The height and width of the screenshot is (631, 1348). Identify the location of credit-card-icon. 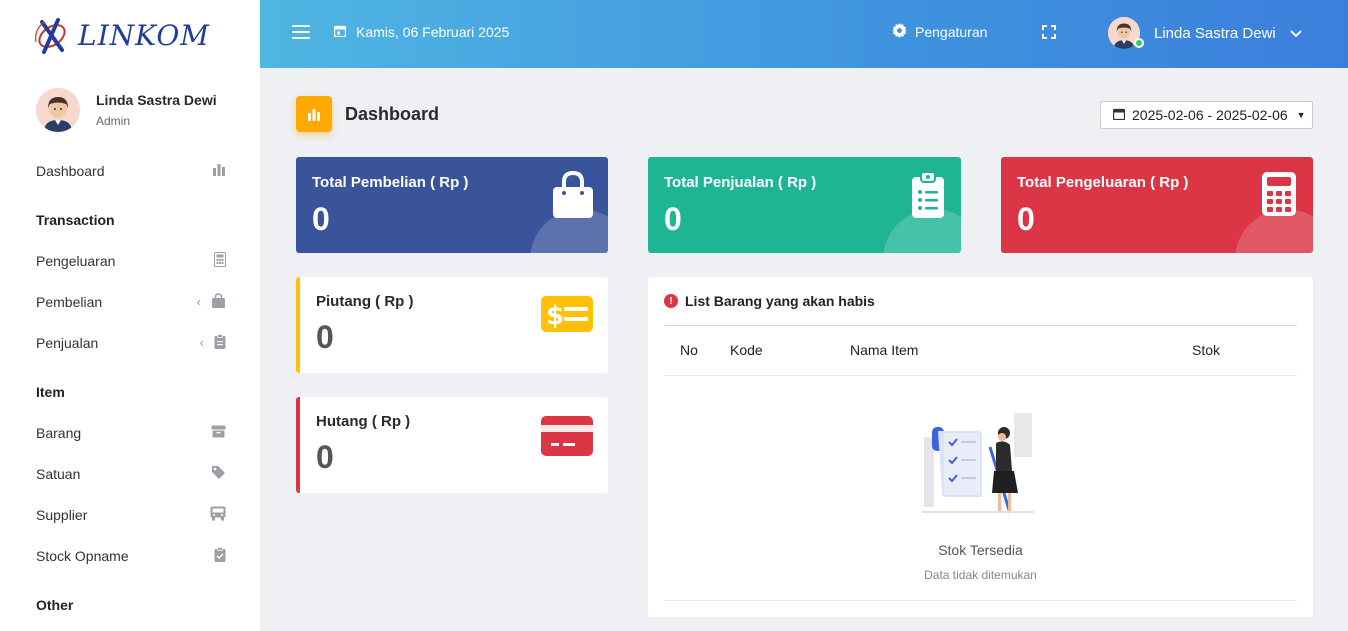
(567, 438).